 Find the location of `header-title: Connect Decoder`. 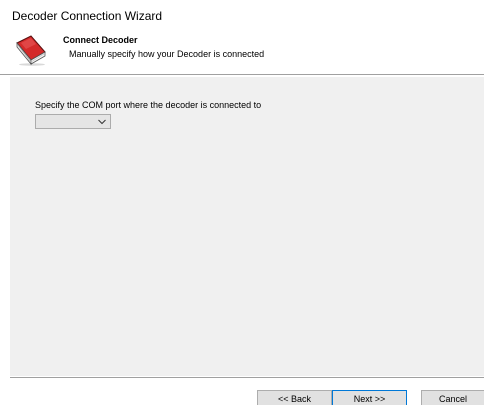

header-title: Connect Decoder is located at coordinates (100, 40).